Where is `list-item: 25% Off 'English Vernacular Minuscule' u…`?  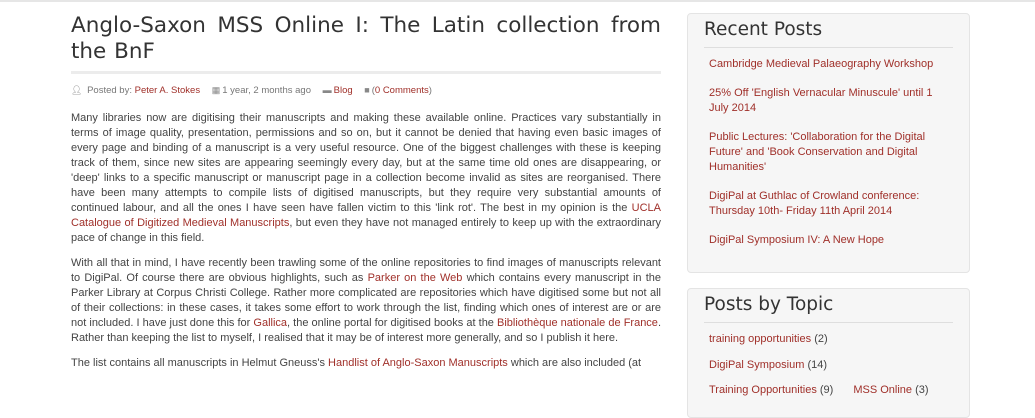 list-item: 25% Off 'English Vernacular Minuscule' u… is located at coordinates (829, 101).